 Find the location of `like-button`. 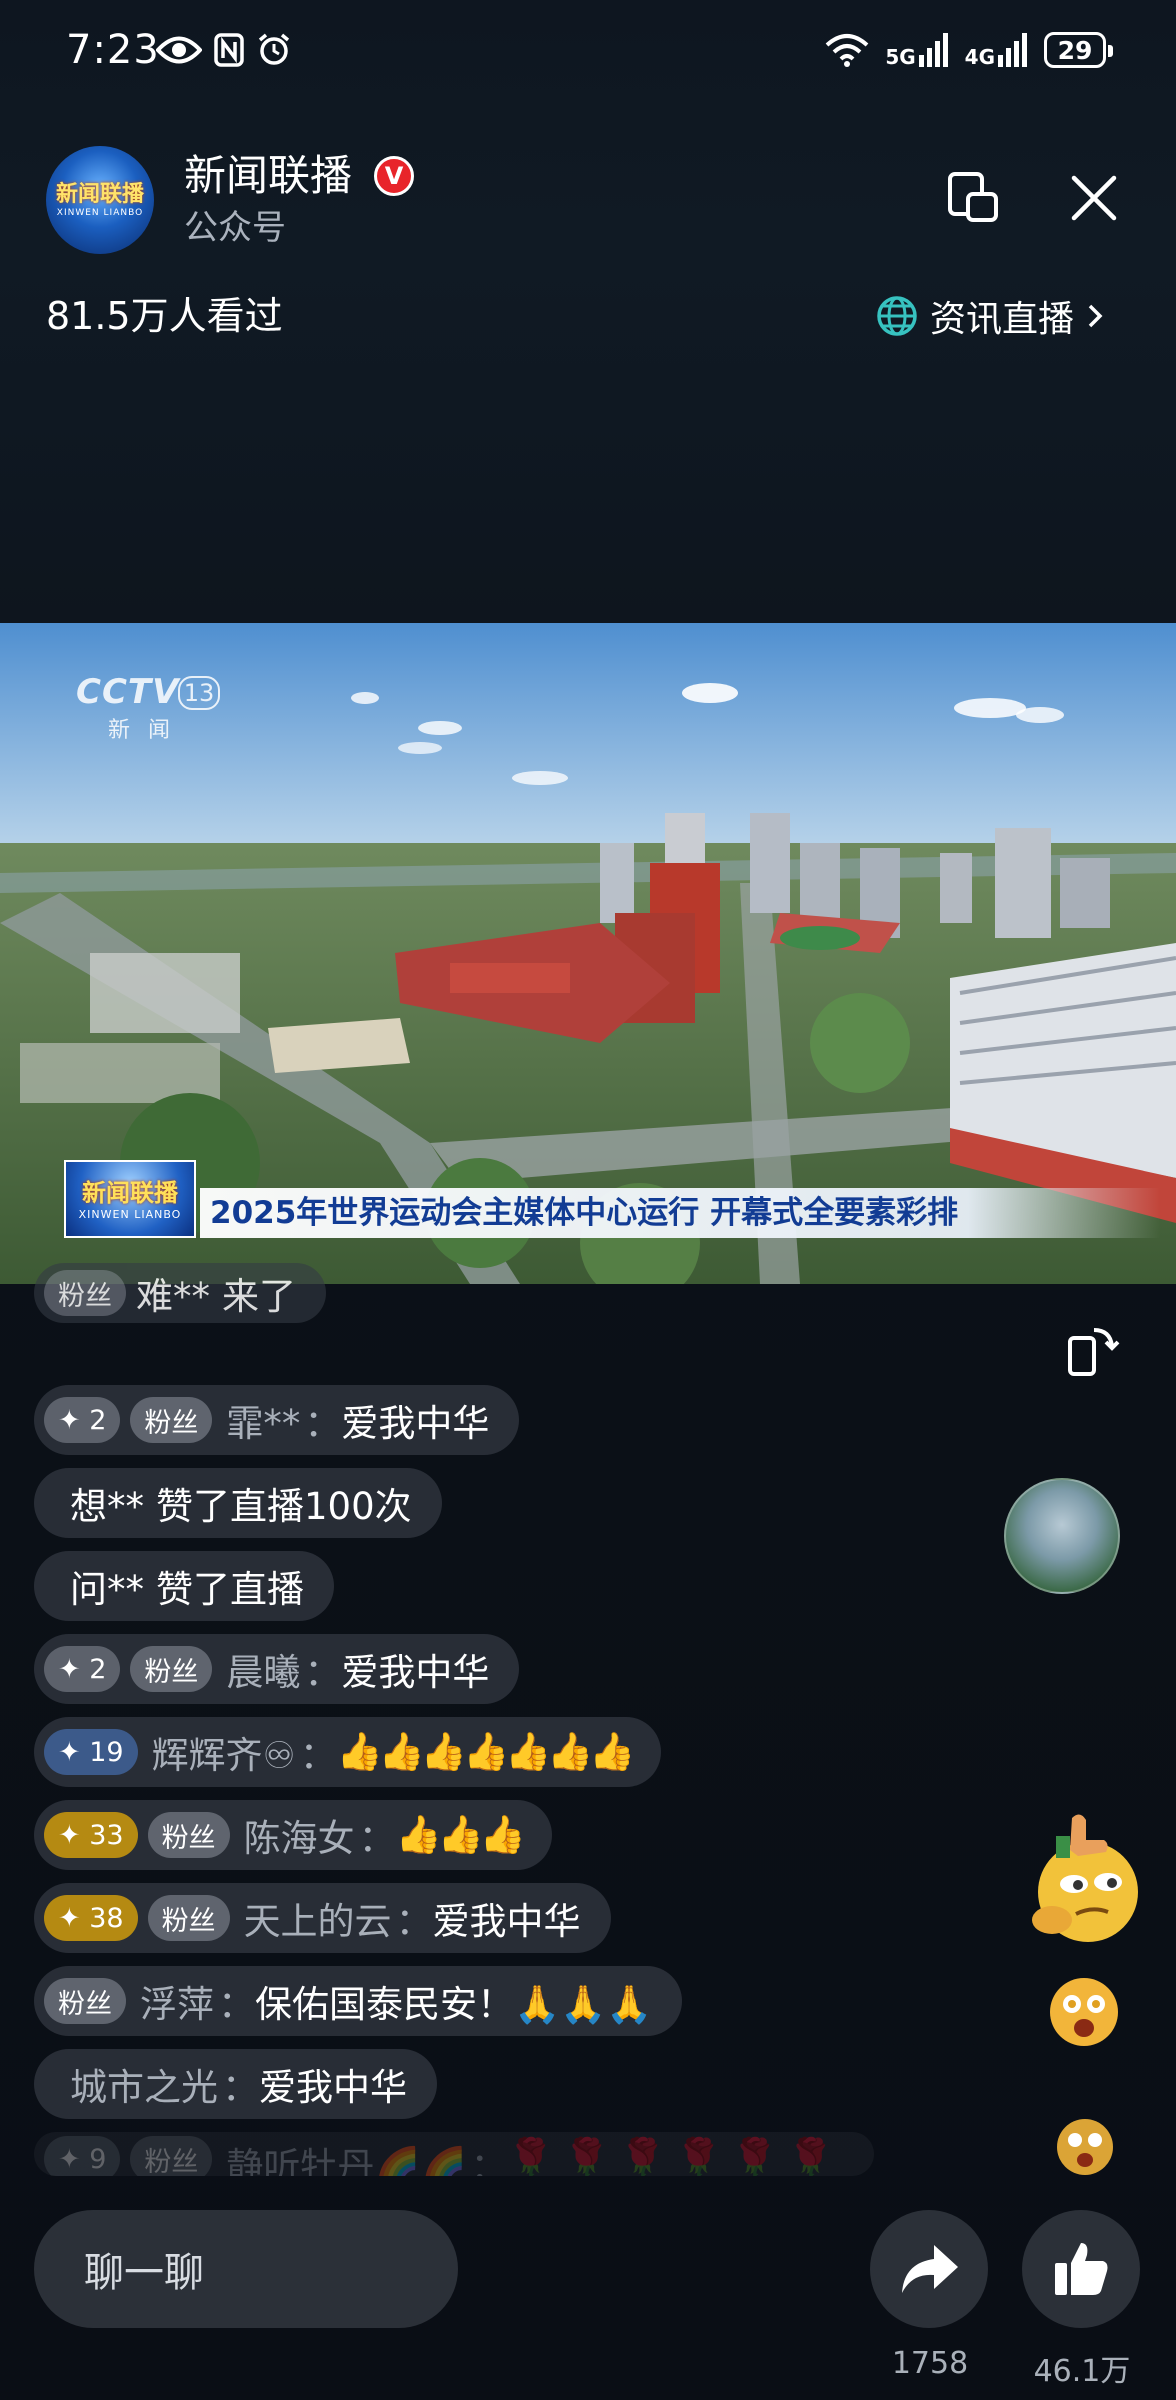

like-button is located at coordinates (1081, 2269).